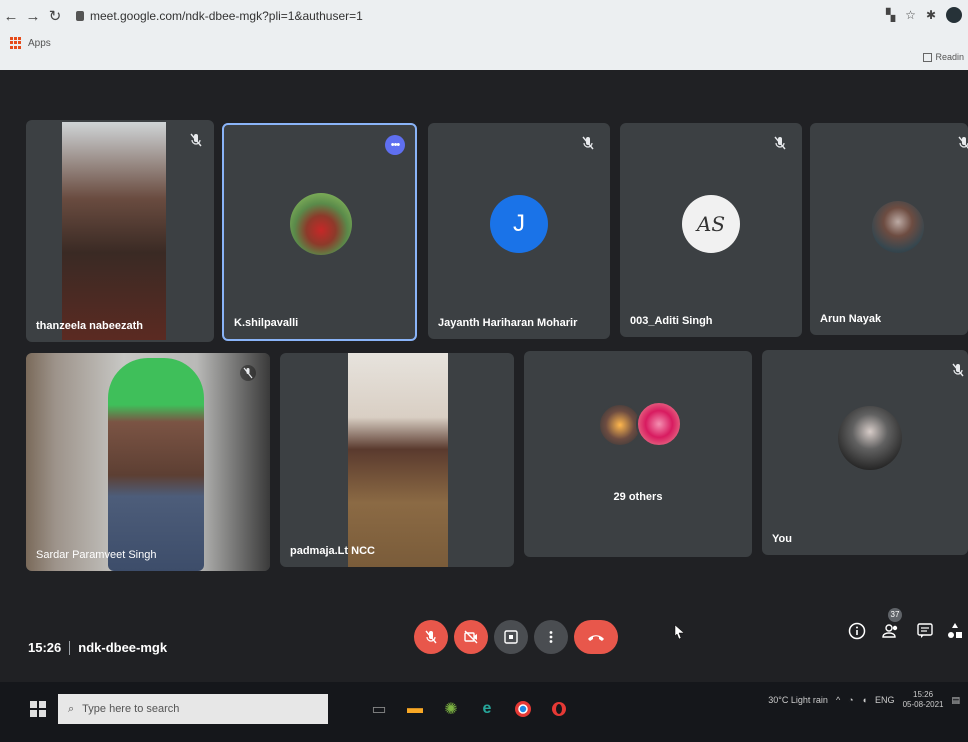 Image resolution: width=968 pixels, height=742 pixels. Describe the element at coordinates (55, 16) in the screenshot. I see `reload-icon: ↻` at that location.